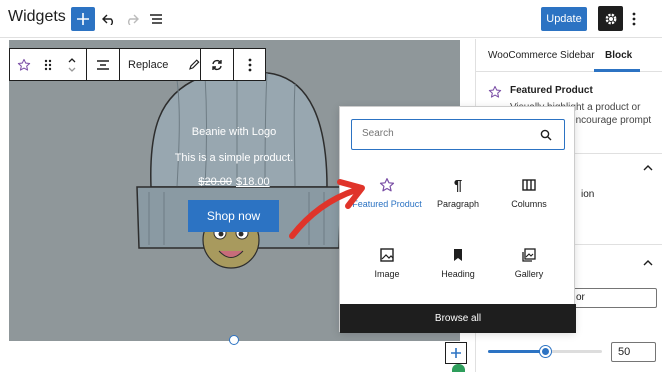  I want to click on redo-icon, so click(133, 19).